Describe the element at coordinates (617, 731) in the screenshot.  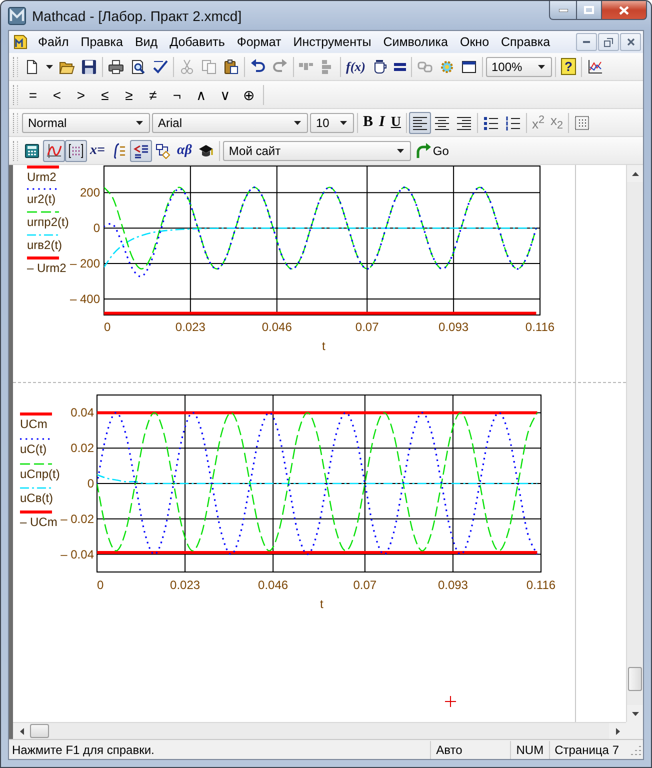
I see `scroll-right-button` at that location.